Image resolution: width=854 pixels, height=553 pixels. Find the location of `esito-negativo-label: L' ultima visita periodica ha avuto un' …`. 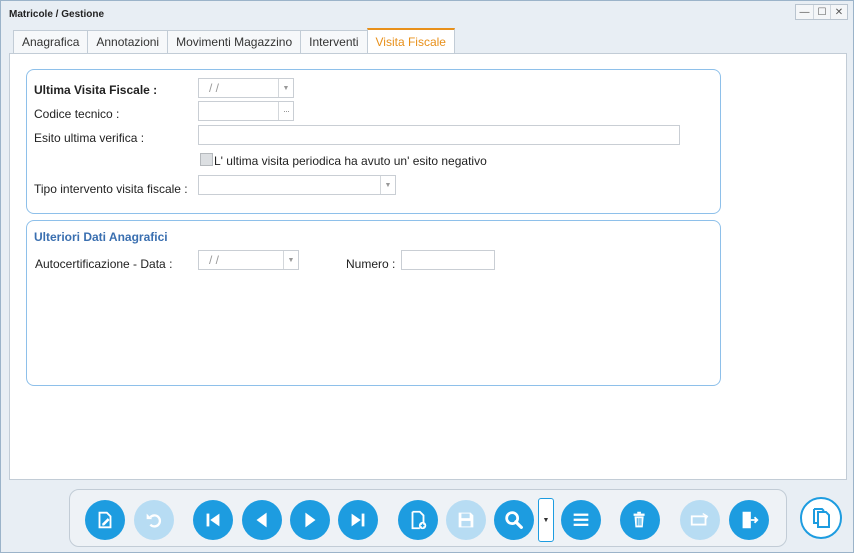

esito-negativo-label: L' ultima visita periodica ha avuto un' … is located at coordinates (350, 161).